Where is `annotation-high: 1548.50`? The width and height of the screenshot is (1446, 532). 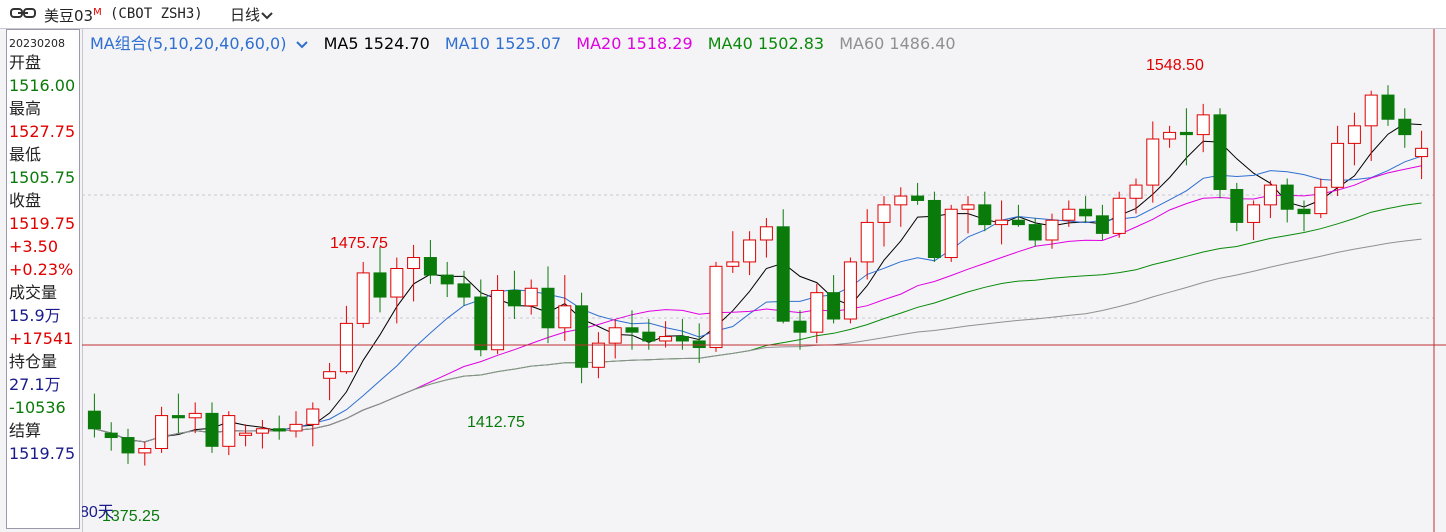
annotation-high: 1548.50 is located at coordinates (1175, 65).